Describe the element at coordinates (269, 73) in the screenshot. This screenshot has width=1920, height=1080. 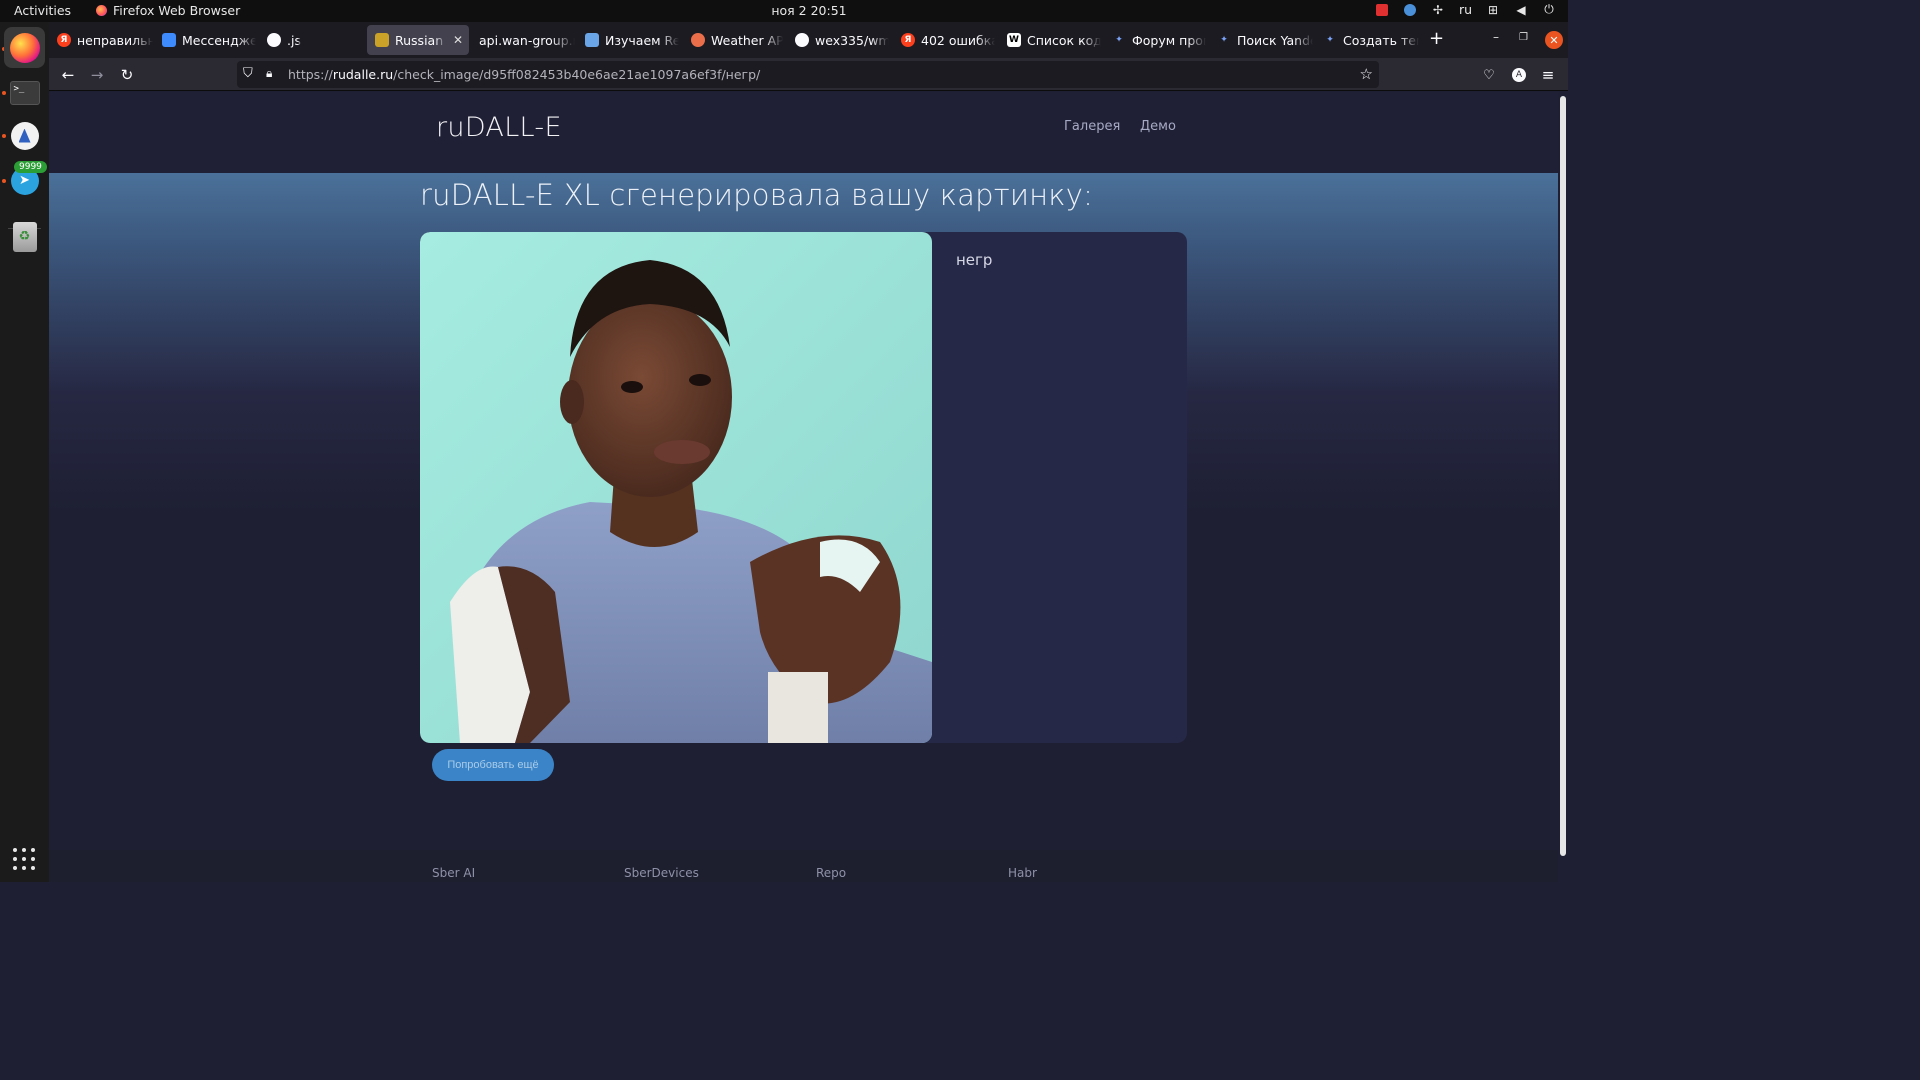
I see `lock-icon: 🔒︎` at that location.